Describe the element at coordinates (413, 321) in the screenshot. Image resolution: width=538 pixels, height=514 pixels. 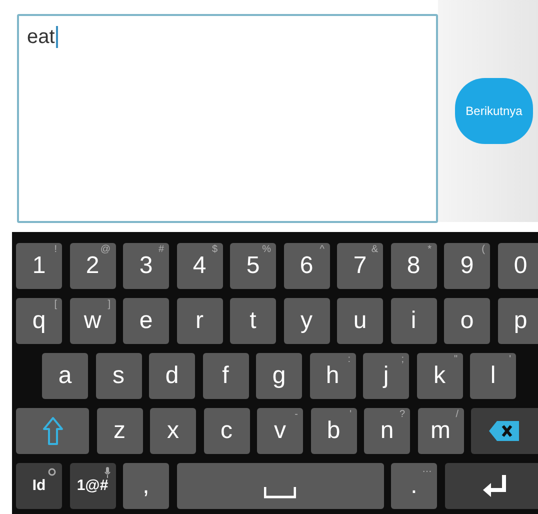
I see `keyboard-key: i` at that location.